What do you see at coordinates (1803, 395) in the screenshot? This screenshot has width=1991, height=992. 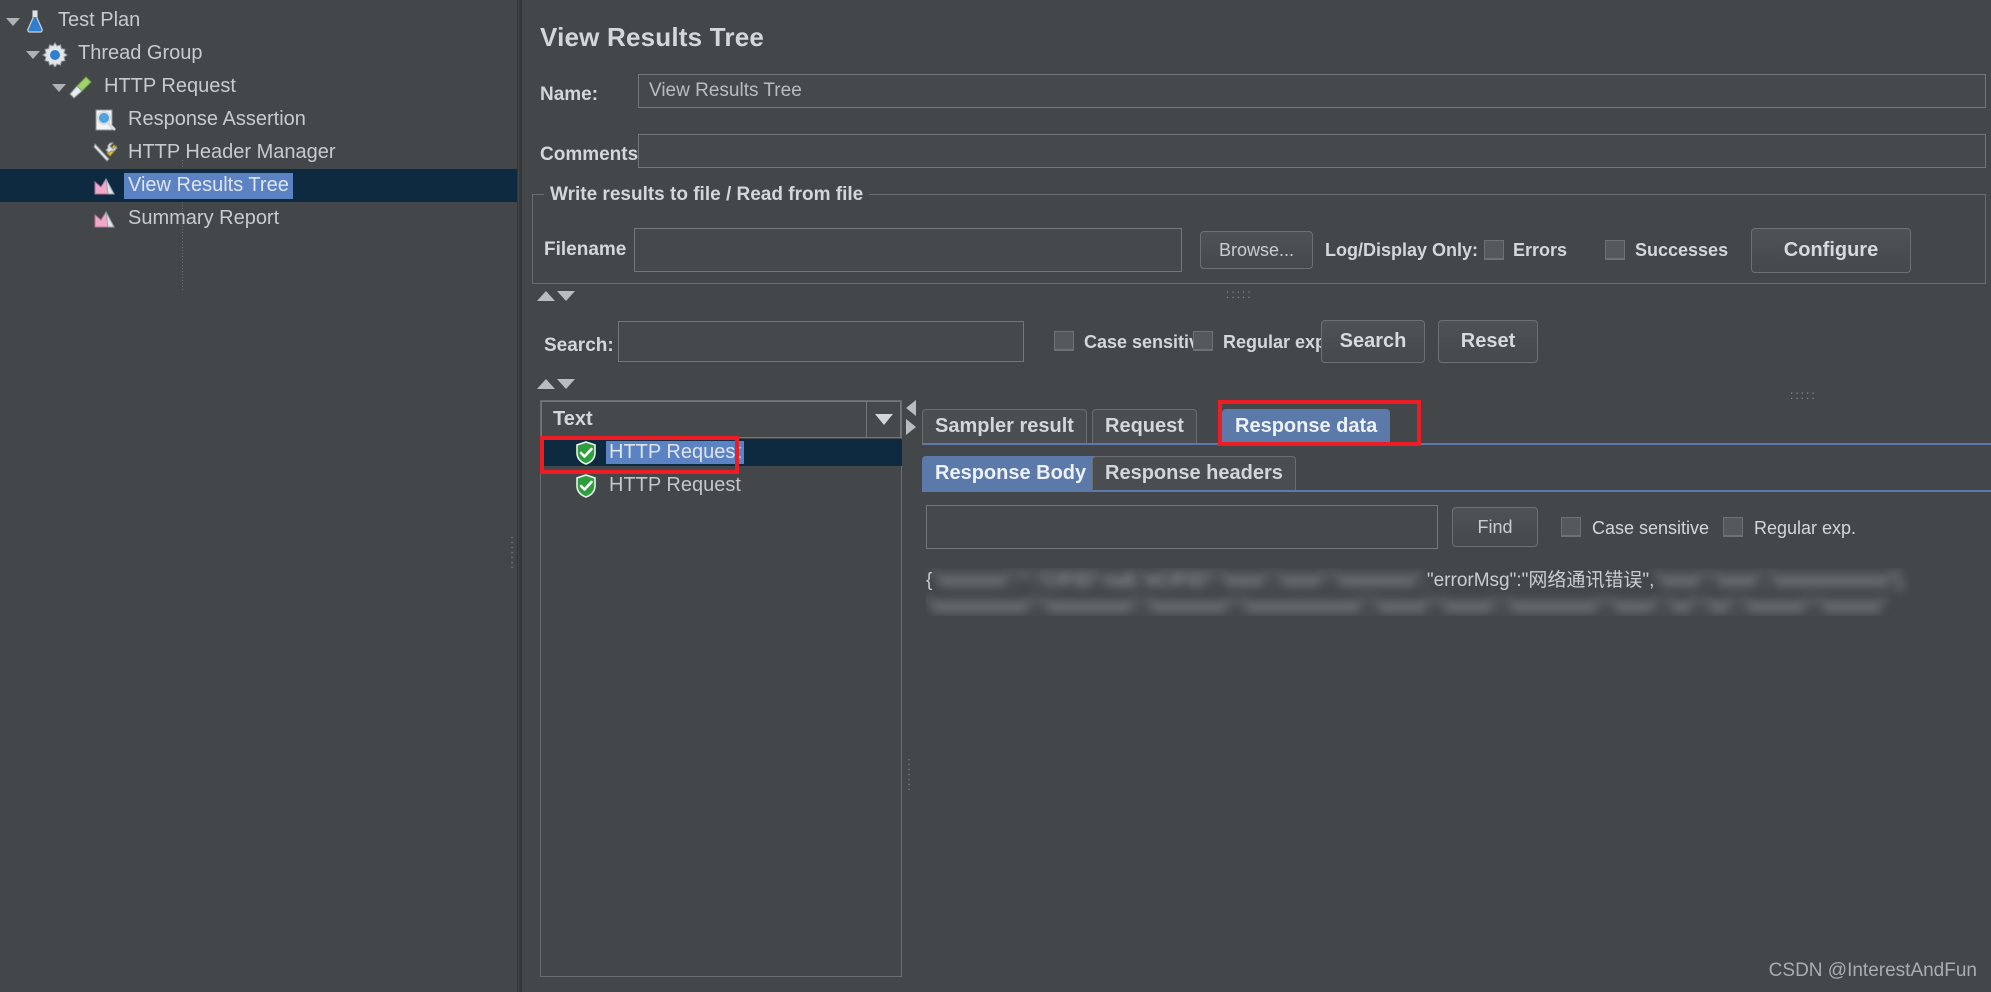 I see `detail-splitter-handle: :::::` at bounding box center [1803, 395].